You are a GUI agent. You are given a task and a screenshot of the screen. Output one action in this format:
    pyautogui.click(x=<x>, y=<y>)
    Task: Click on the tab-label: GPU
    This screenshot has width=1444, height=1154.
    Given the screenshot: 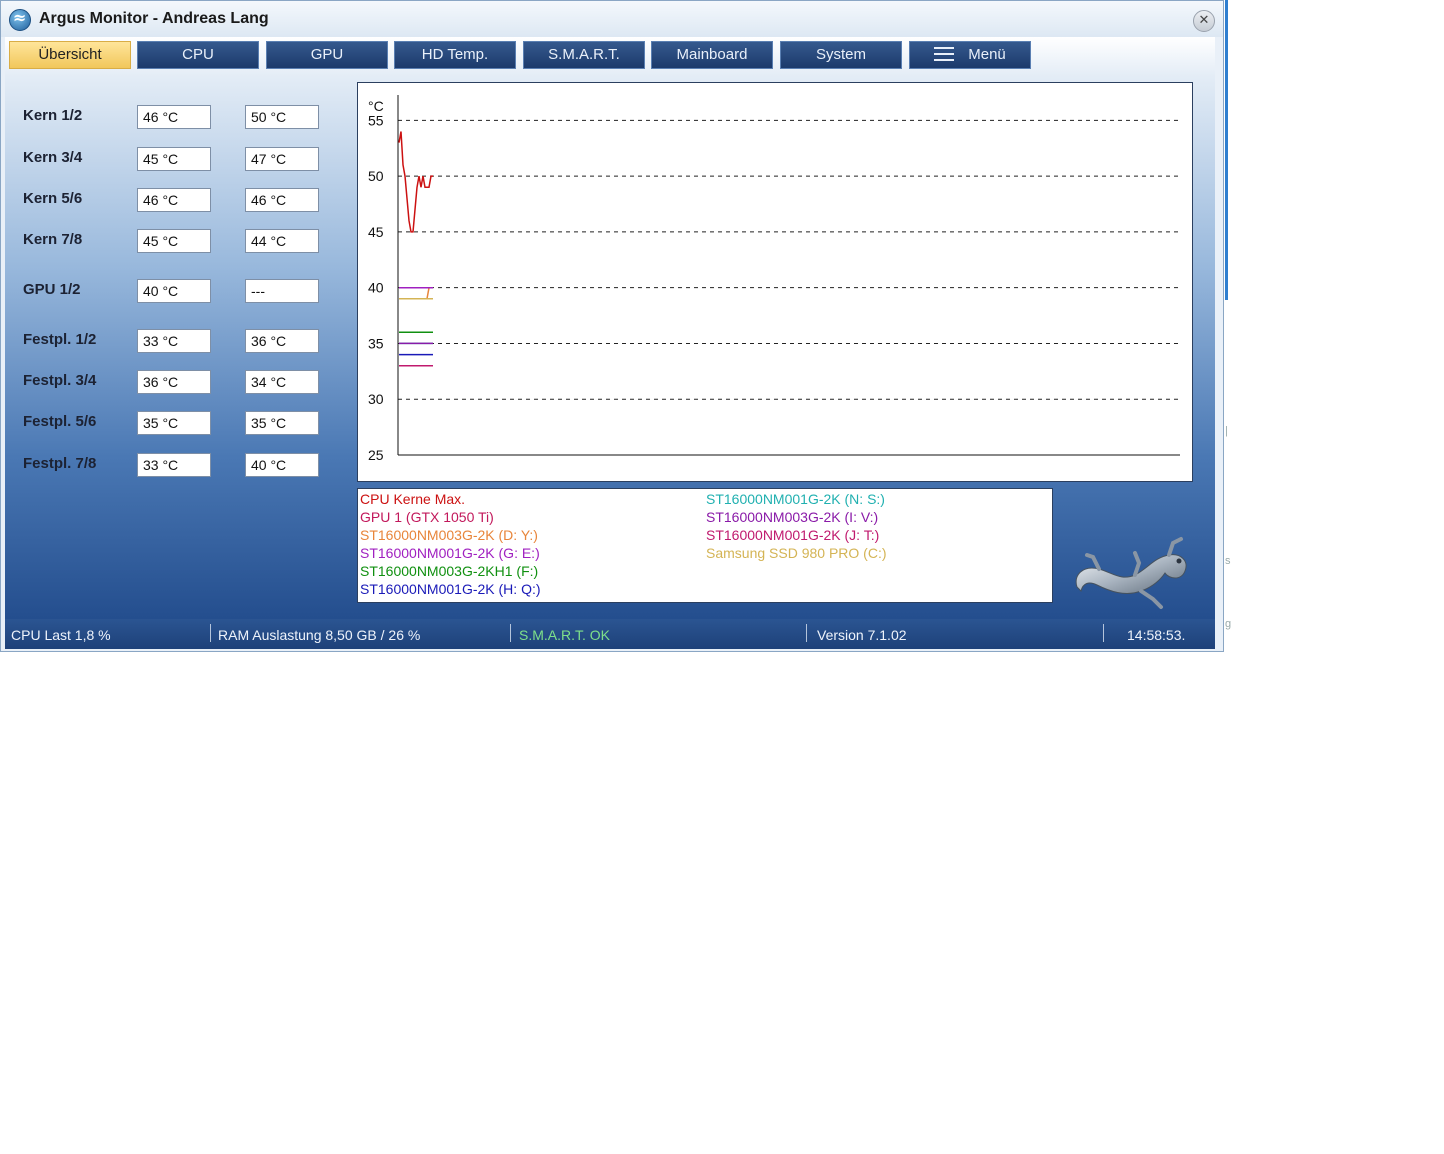 What is the action you would take?
    pyautogui.click(x=327, y=54)
    